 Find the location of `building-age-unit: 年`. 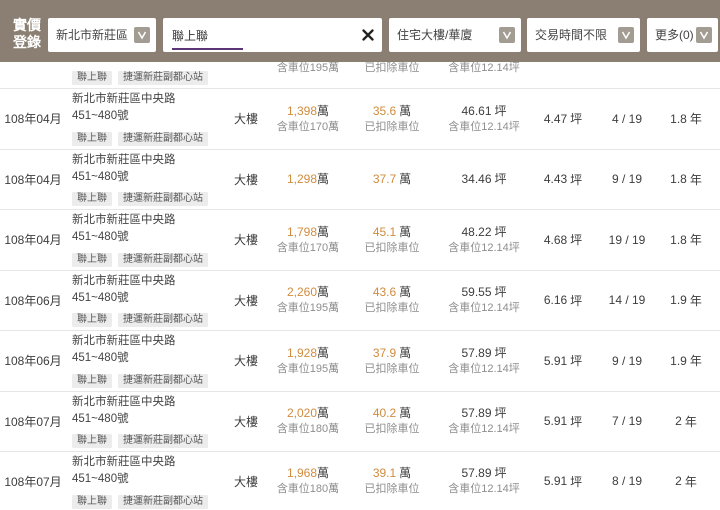

building-age-unit: 年 is located at coordinates (690, 421).